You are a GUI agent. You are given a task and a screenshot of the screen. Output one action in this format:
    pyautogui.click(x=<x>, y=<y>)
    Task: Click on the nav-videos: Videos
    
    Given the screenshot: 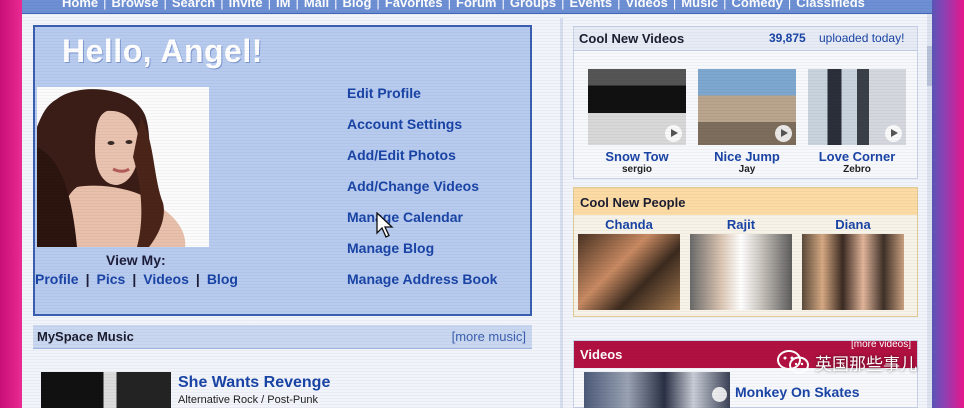 What is the action you would take?
    pyautogui.click(x=647, y=5)
    